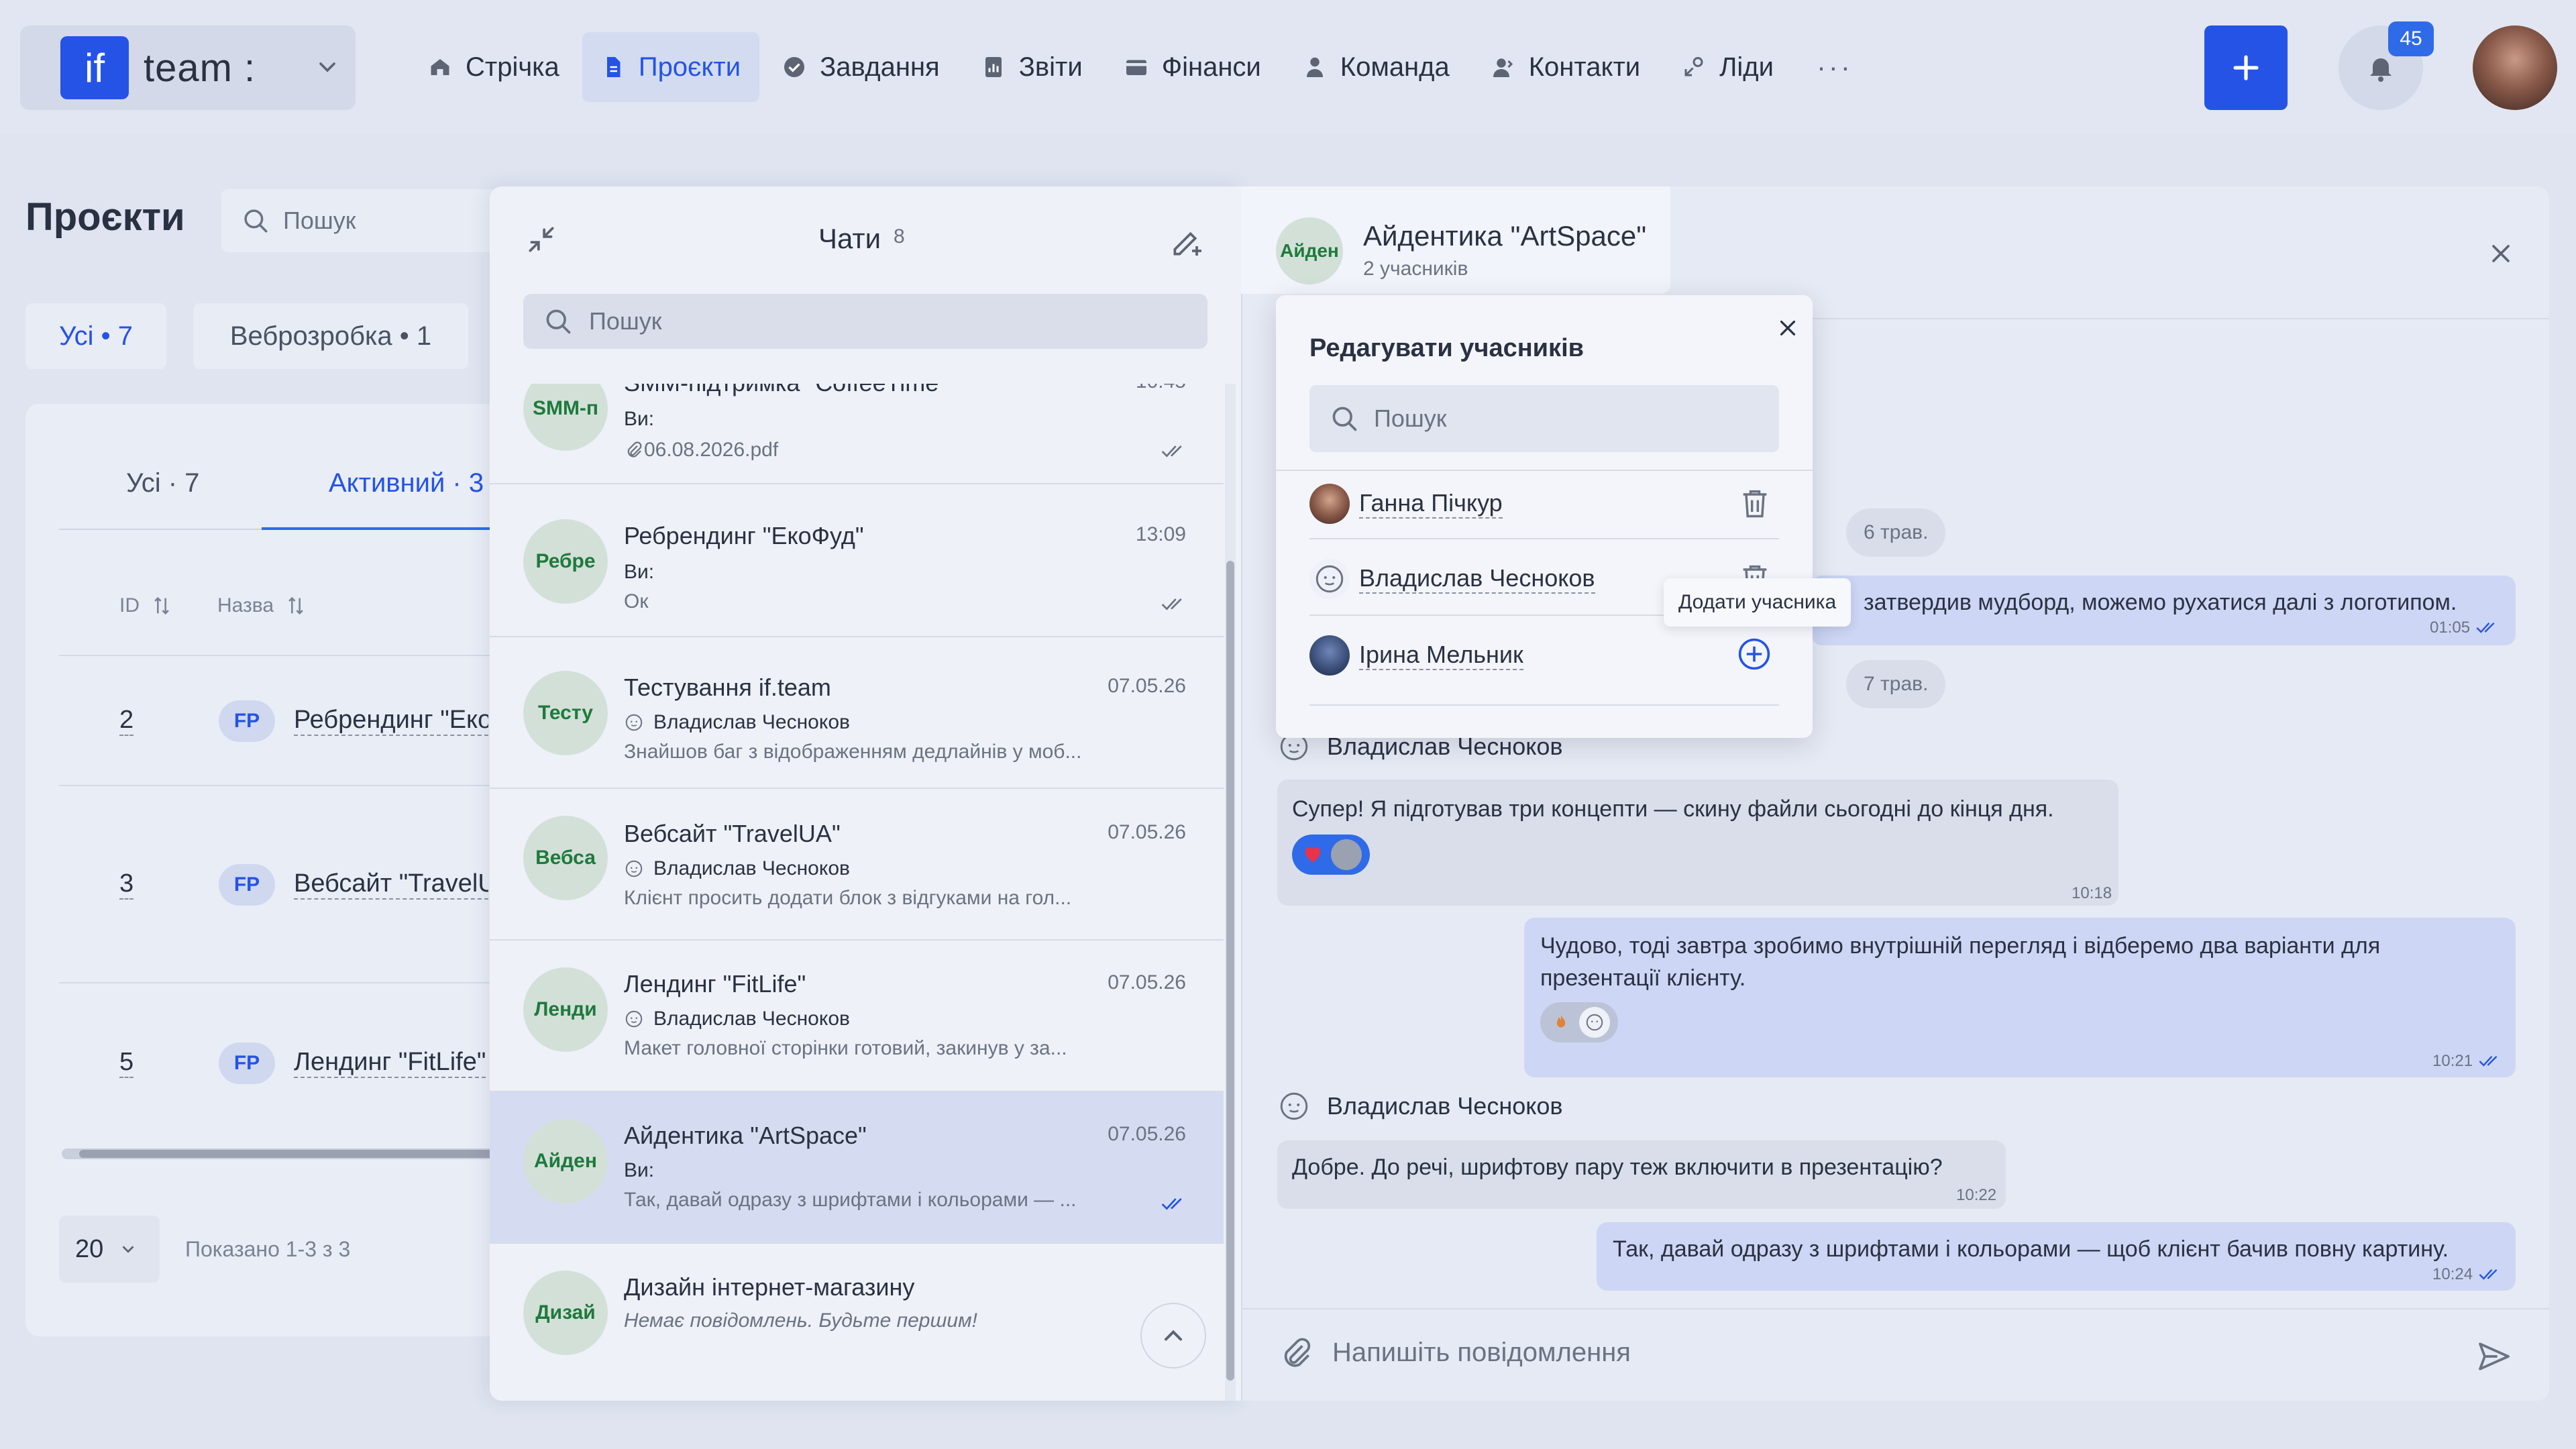  I want to click on member-name: Ганна Пічкур, so click(1431, 504).